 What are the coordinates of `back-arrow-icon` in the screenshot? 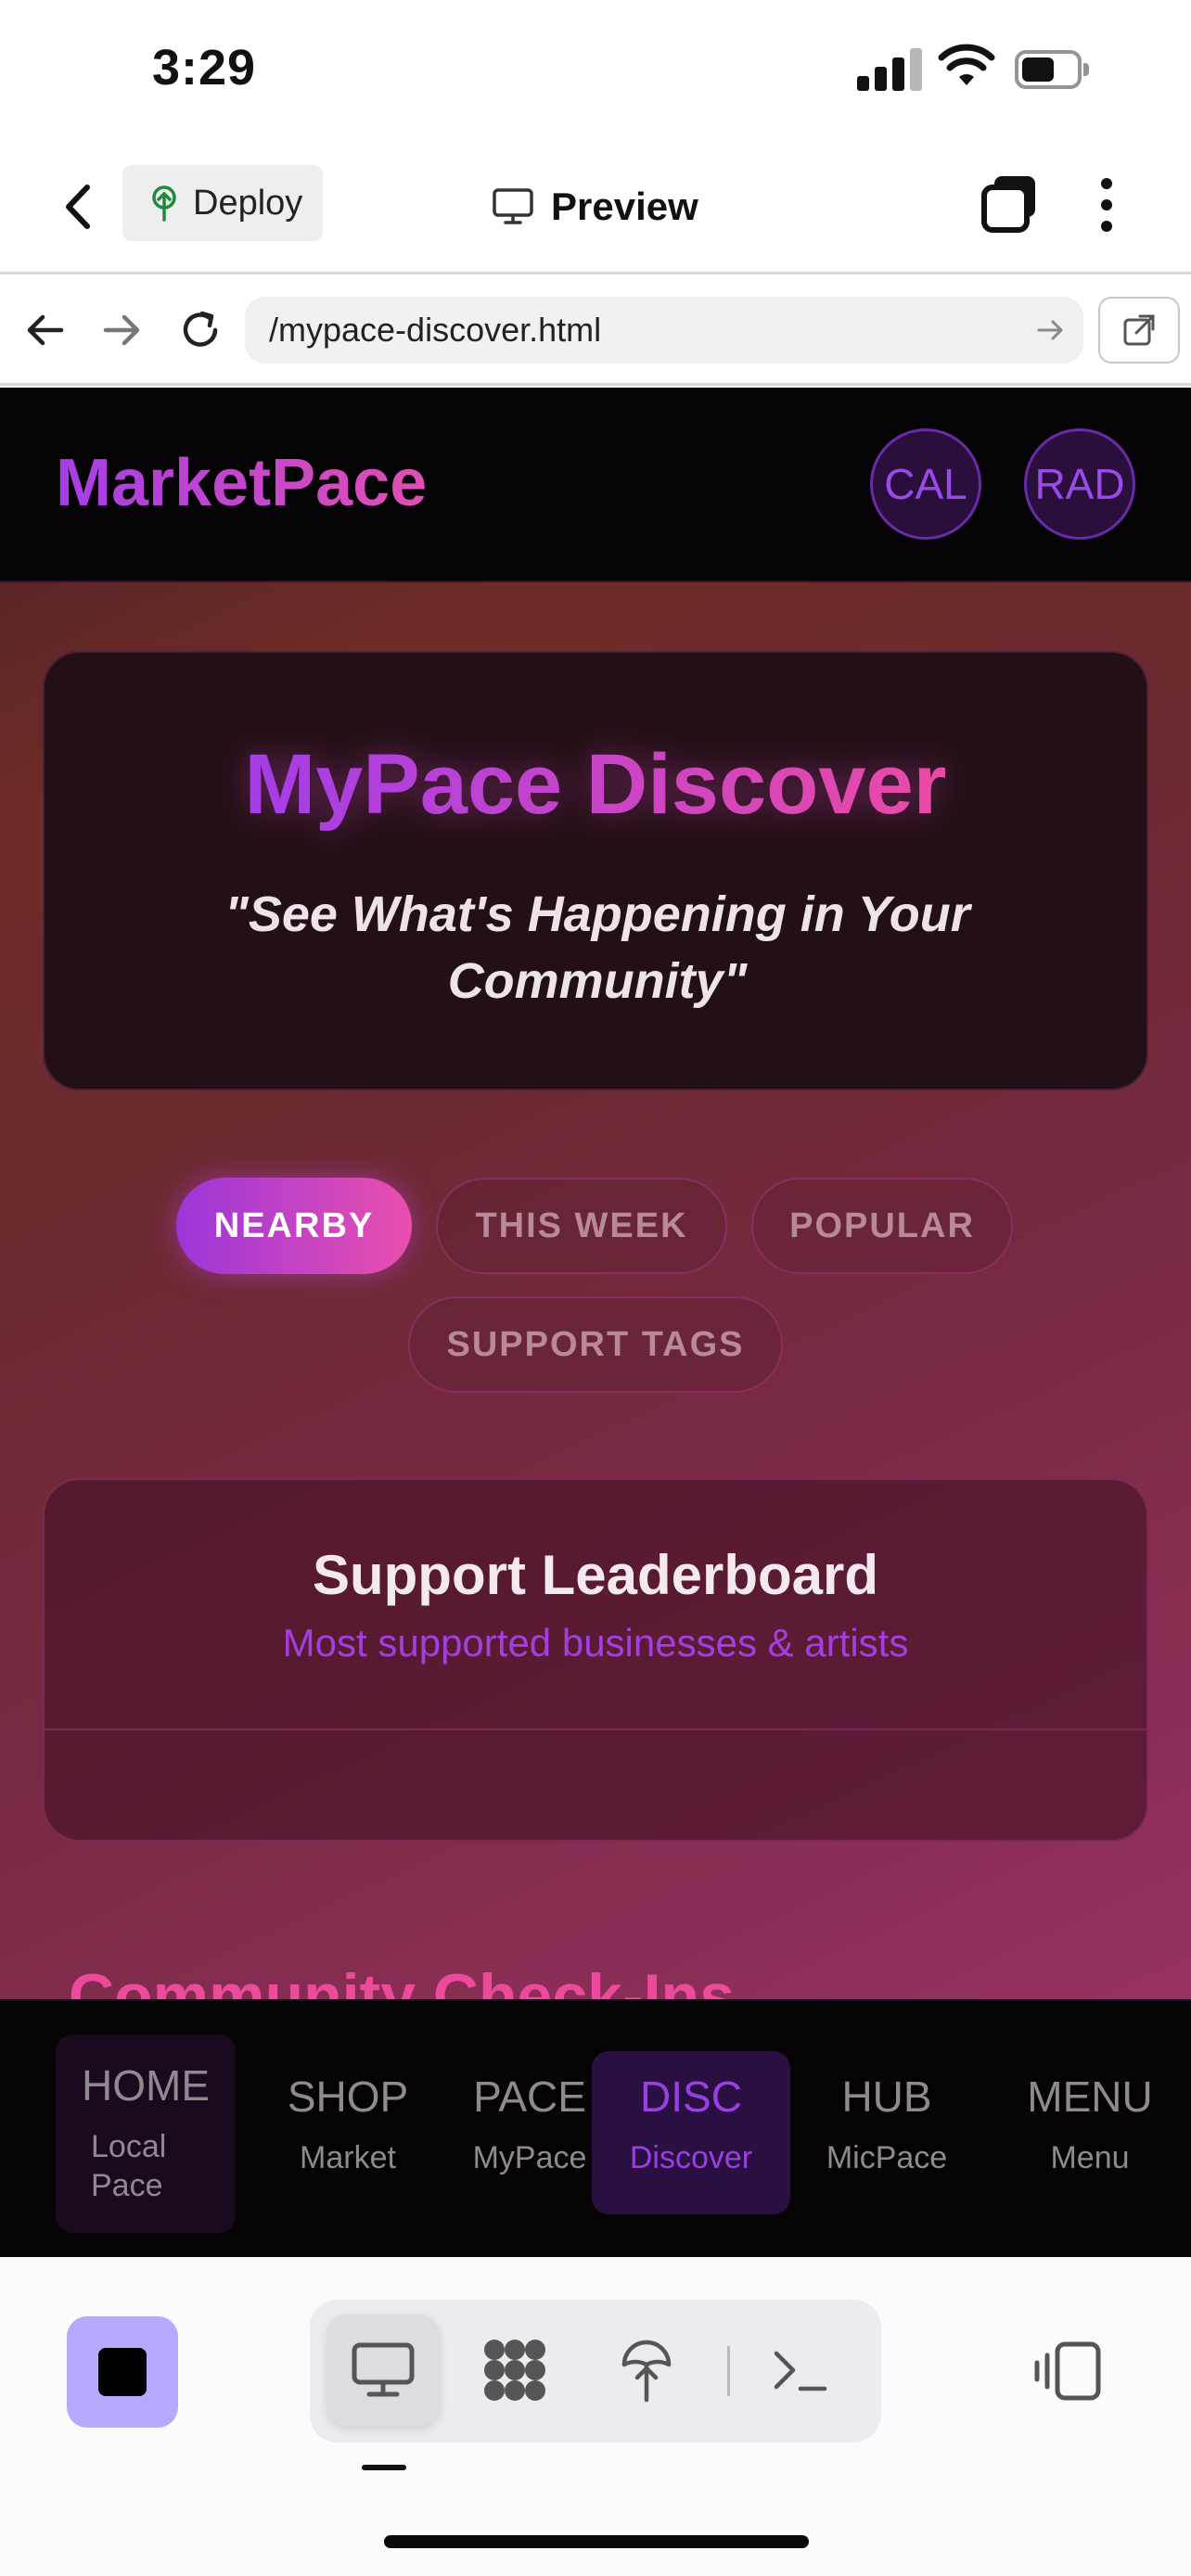 It's located at (46, 330).